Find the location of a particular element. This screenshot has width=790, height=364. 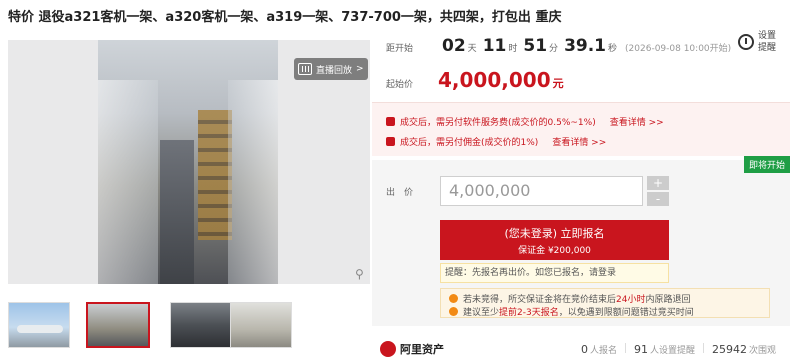

alarm-clock-icon is located at coordinates (746, 42).